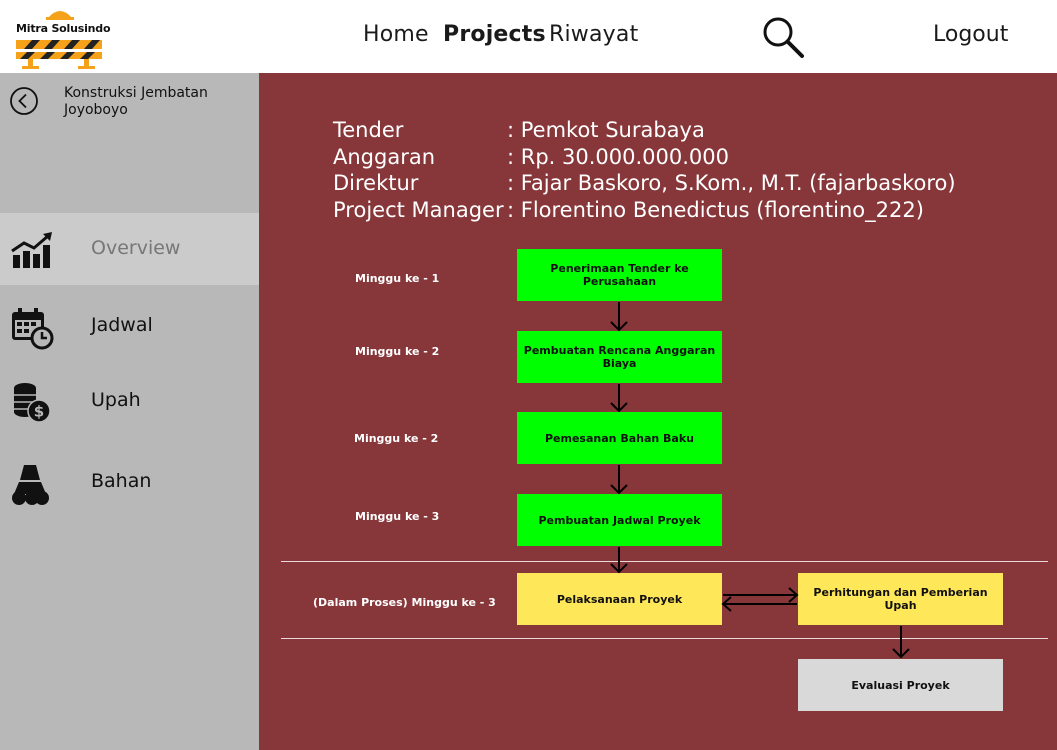 This screenshot has height=750, width=1057. Describe the element at coordinates (32, 328) in the screenshot. I see `calendar-clock-icon` at that location.